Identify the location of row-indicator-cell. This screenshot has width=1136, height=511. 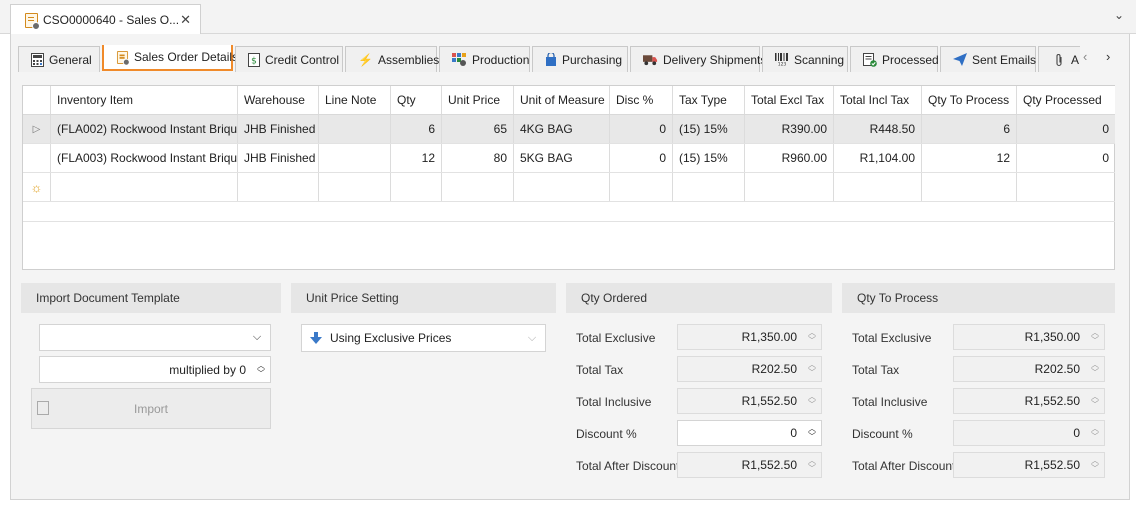
(37, 158).